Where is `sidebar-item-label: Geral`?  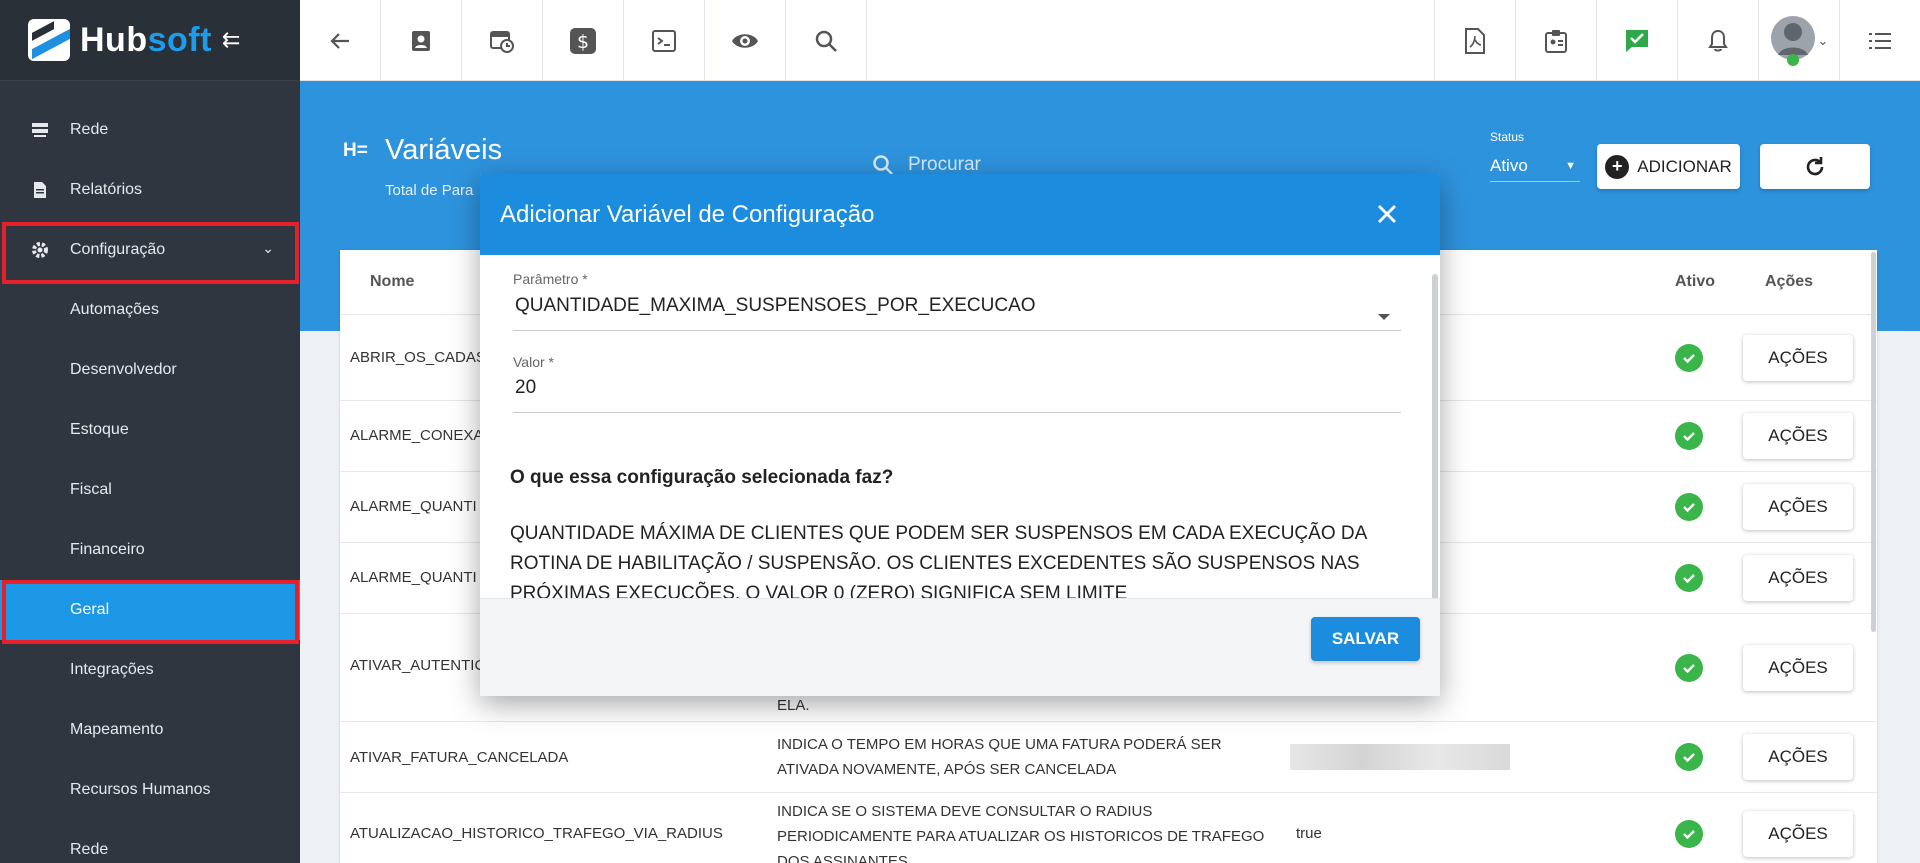
sidebar-item-label: Geral is located at coordinates (90, 609).